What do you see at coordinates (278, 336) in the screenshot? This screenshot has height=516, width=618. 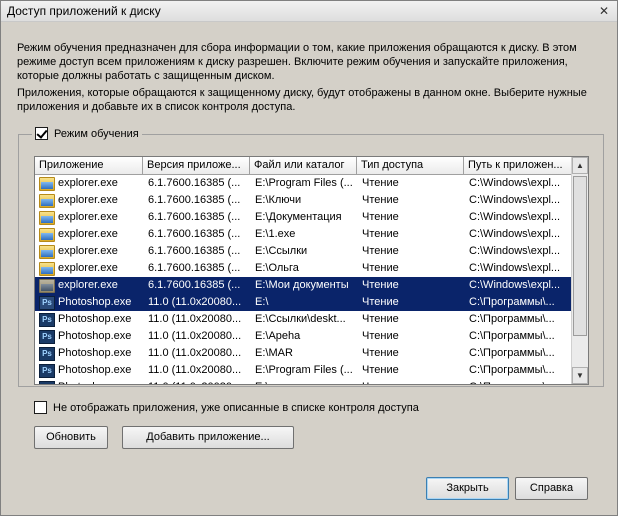 I see `cell-file: E:\Apeha` at bounding box center [278, 336].